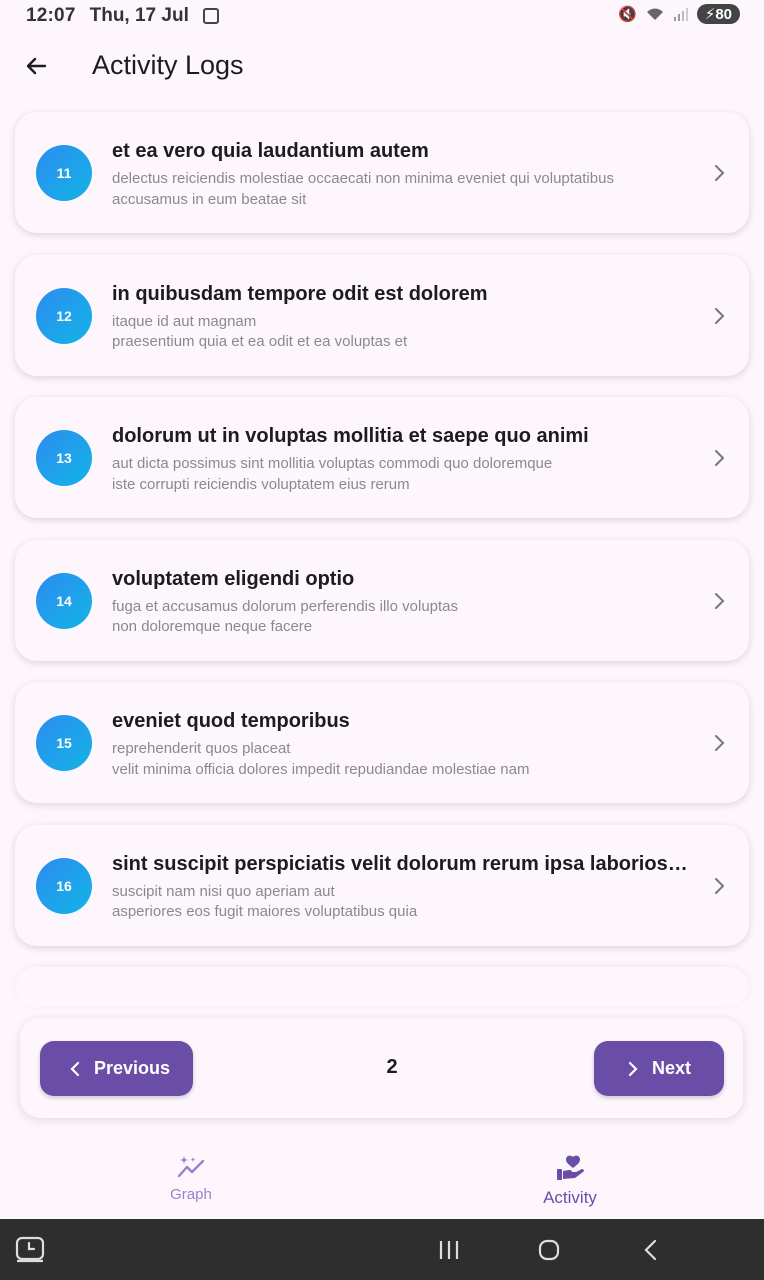 This screenshot has height=1280, width=764. Describe the element at coordinates (168, 65) in the screenshot. I see `page-title: Activity Logs` at that location.